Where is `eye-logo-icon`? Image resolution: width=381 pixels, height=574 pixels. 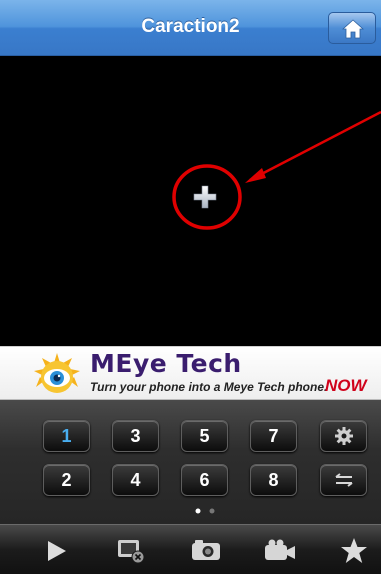 eye-logo-icon is located at coordinates (57, 373).